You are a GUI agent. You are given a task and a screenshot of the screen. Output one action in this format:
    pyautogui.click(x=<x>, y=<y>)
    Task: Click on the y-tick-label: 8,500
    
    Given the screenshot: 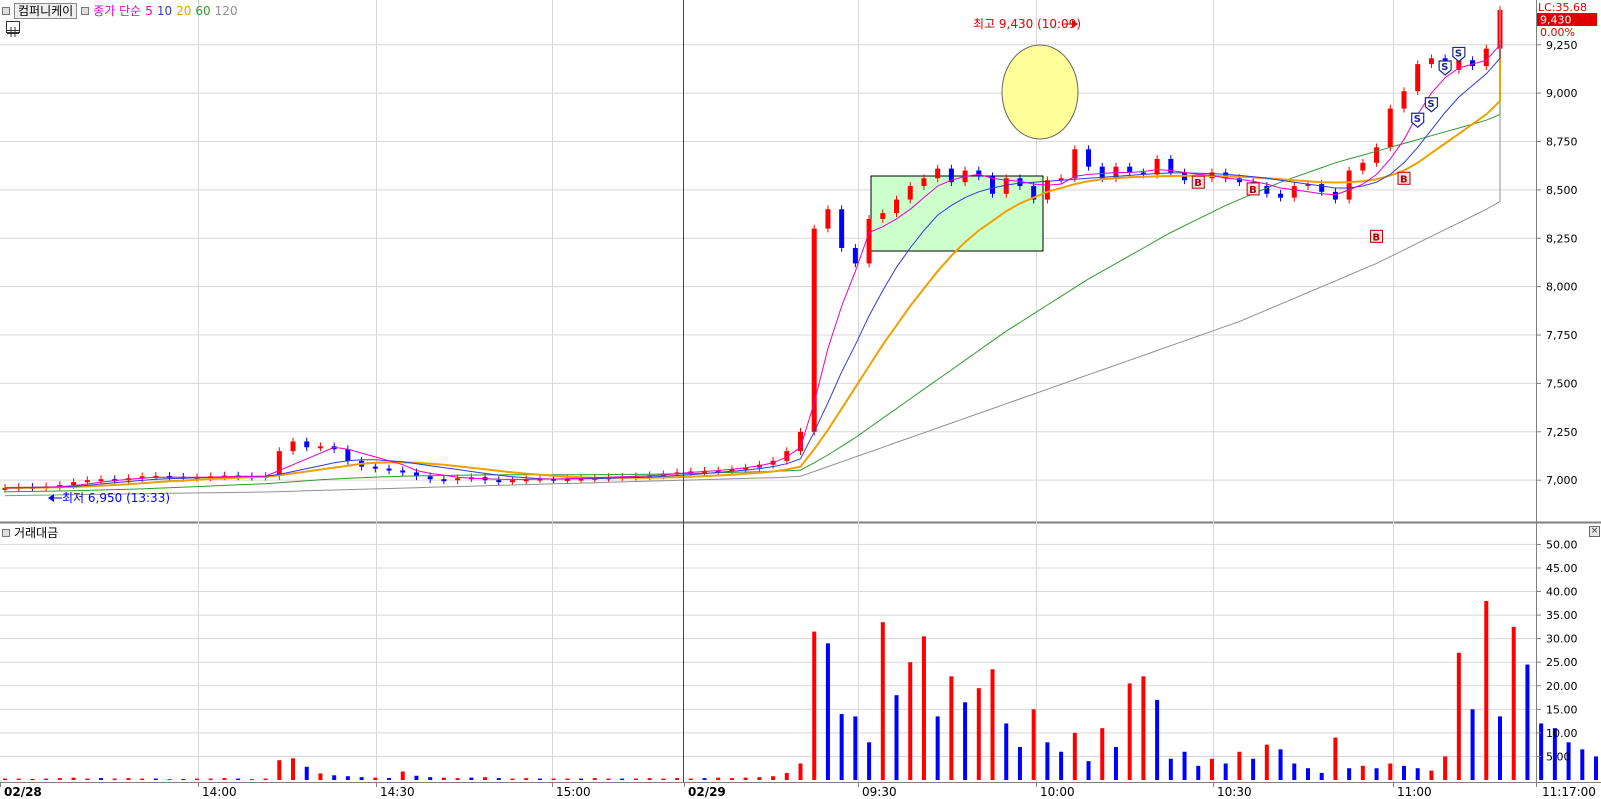 What is the action you would take?
    pyautogui.click(x=1562, y=190)
    